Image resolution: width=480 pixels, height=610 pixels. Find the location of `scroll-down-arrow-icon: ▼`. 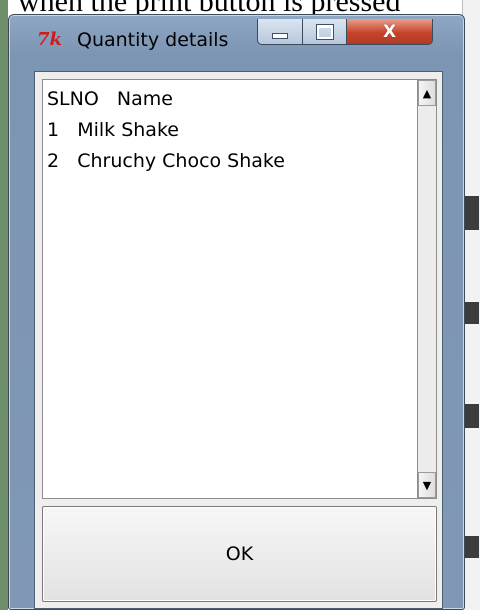

scroll-down-arrow-icon: ▼ is located at coordinates (427, 485).